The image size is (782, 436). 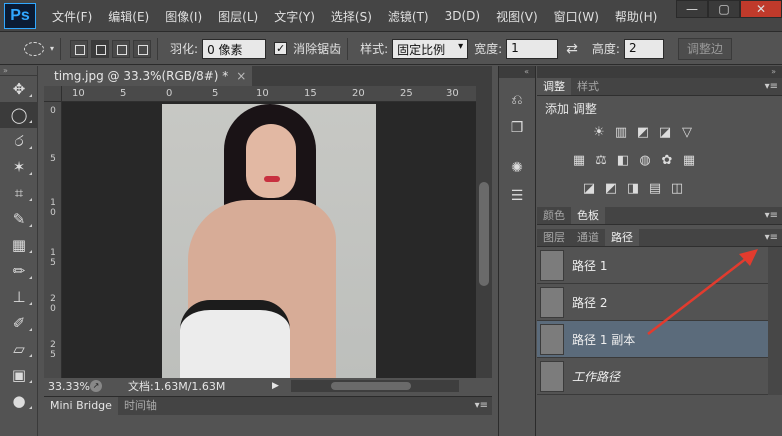 What do you see at coordinates (19, 297) in the screenshot?
I see `clone-stamp-icon: ⊥` at bounding box center [19, 297].